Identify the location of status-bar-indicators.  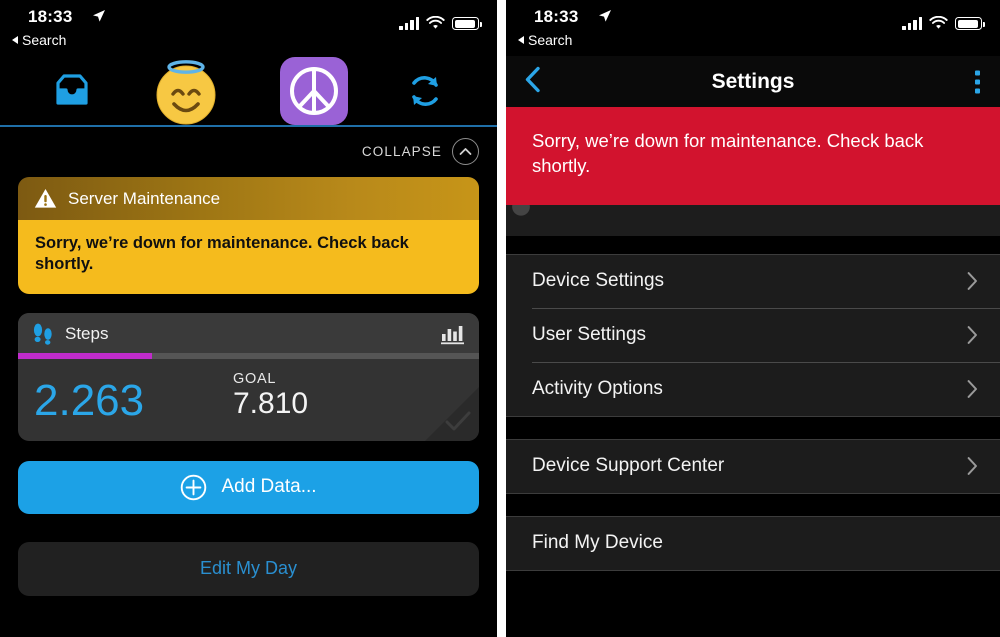
(440, 23).